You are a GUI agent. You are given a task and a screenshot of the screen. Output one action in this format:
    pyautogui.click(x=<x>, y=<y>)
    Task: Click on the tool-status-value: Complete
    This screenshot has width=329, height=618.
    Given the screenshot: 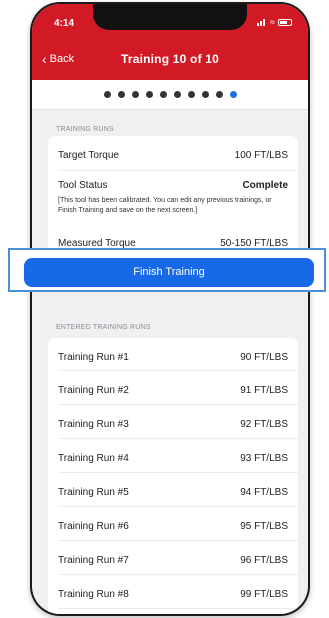 What is the action you would take?
    pyautogui.click(x=265, y=185)
    